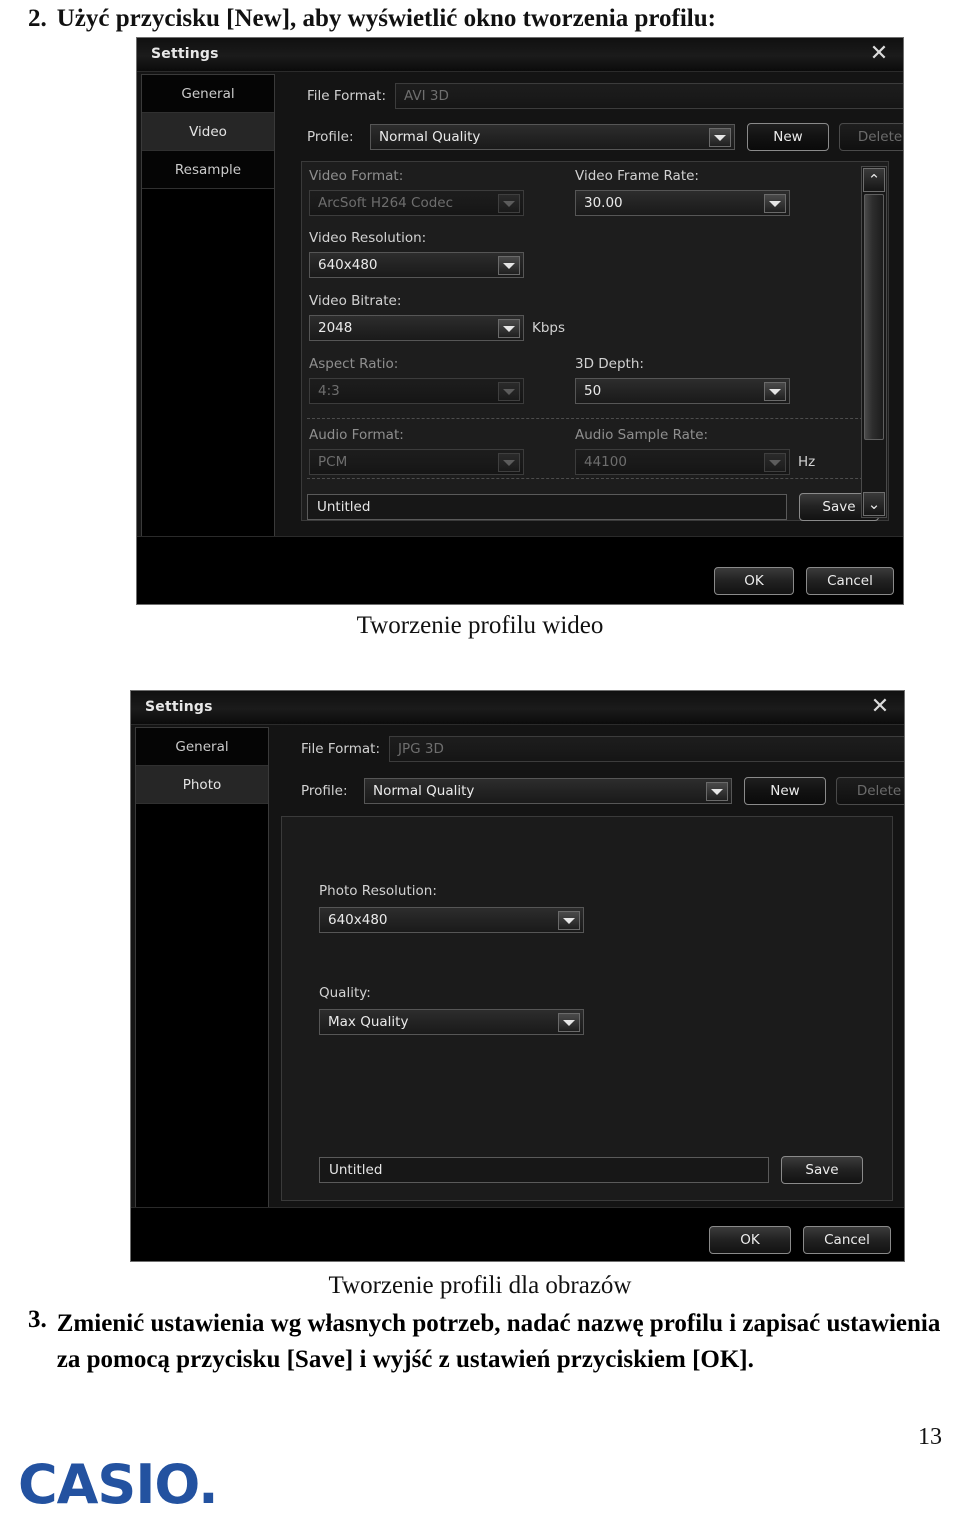 The width and height of the screenshot is (960, 1524). I want to click on photo-quality-row: Quality: Max Quality, so click(451, 1010).